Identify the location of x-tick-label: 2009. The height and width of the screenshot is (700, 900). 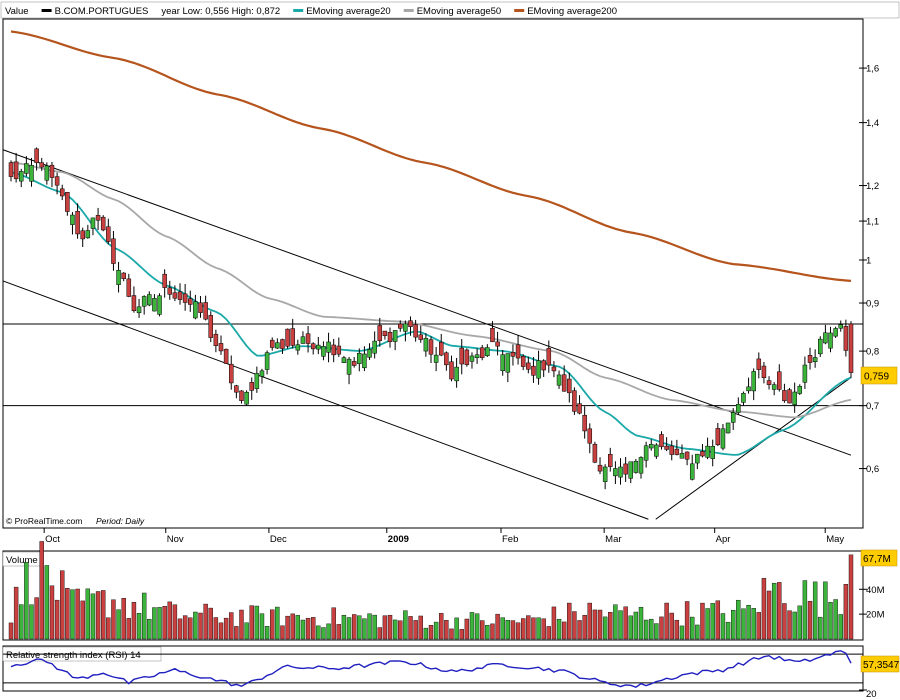
(398, 539).